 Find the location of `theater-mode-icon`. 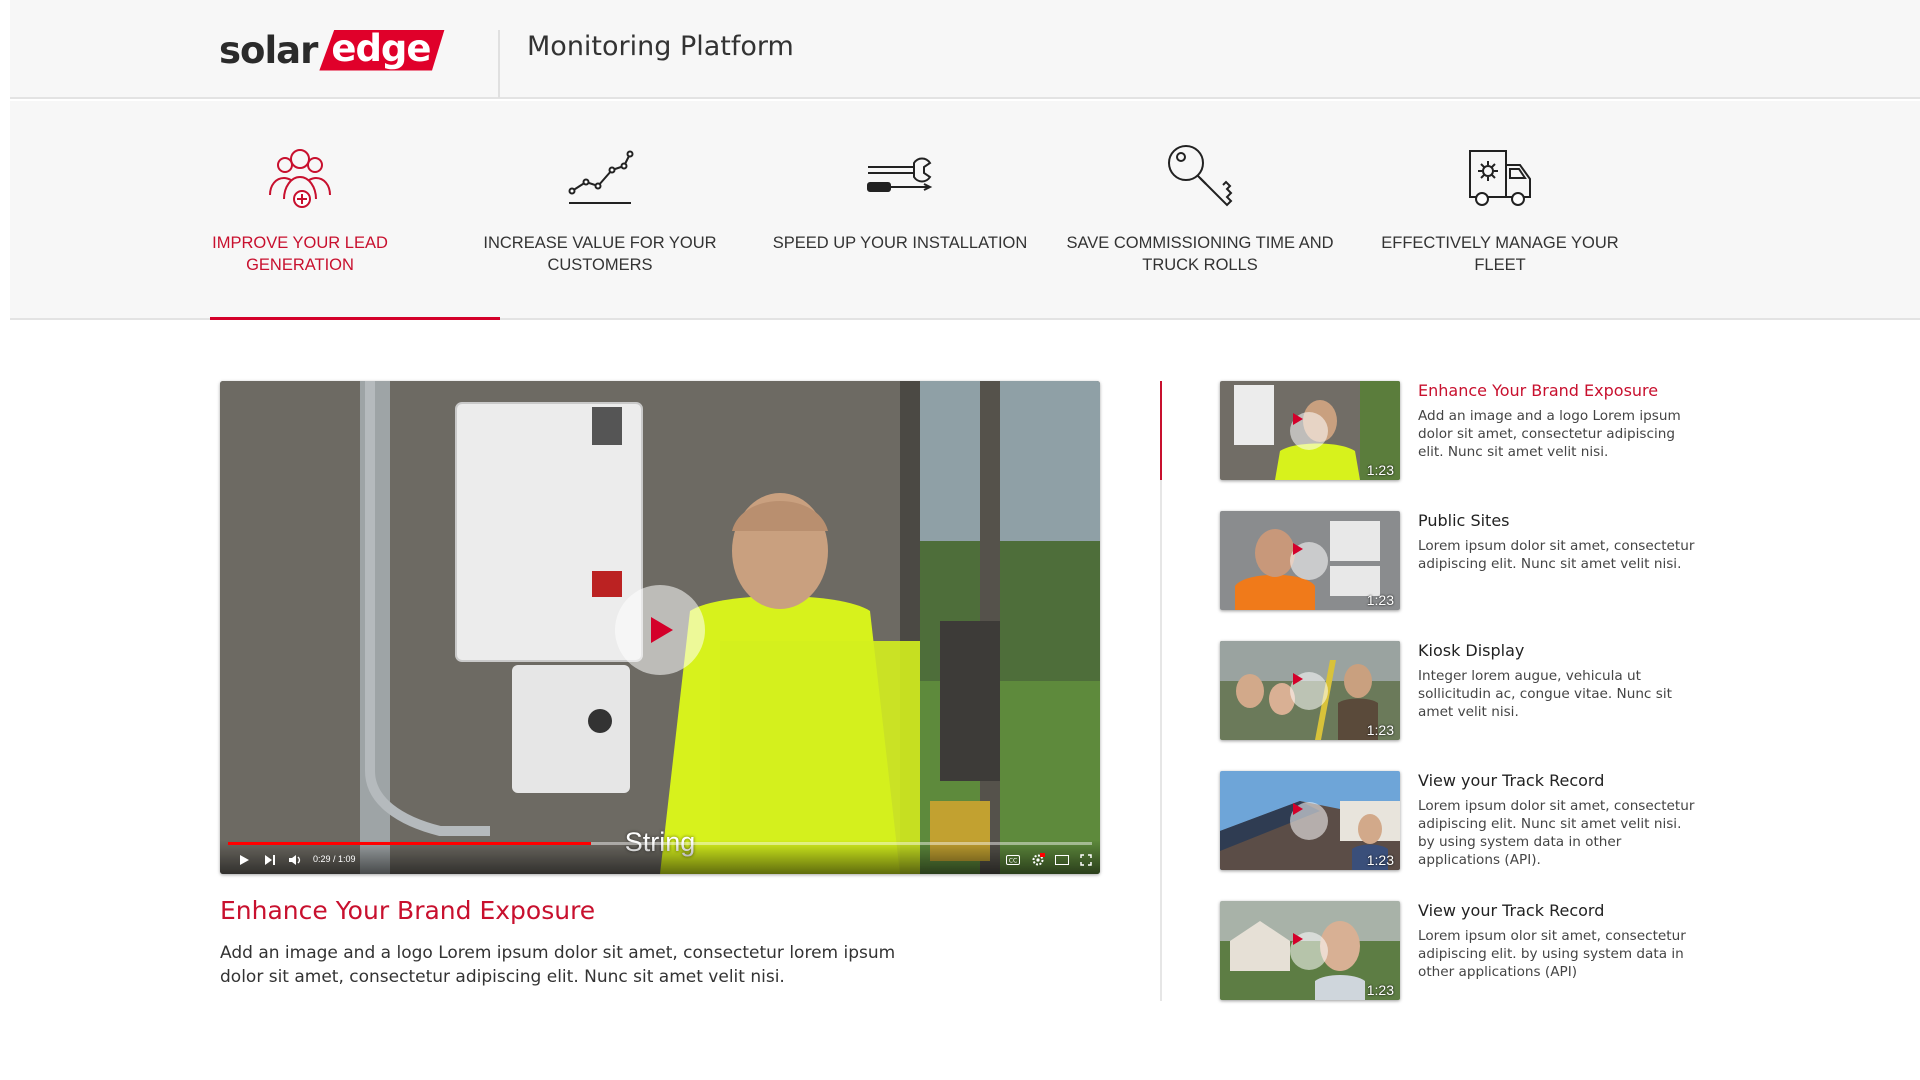

theater-mode-icon is located at coordinates (1062, 860).